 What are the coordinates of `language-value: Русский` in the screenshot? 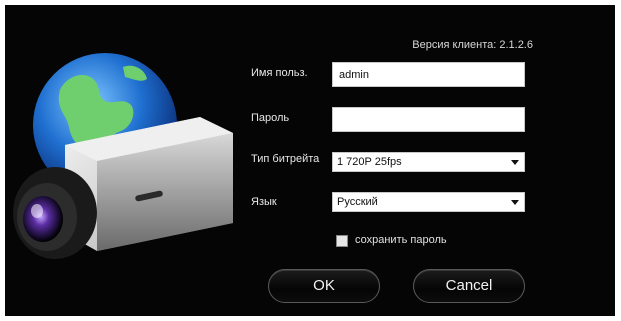 It's located at (357, 202).